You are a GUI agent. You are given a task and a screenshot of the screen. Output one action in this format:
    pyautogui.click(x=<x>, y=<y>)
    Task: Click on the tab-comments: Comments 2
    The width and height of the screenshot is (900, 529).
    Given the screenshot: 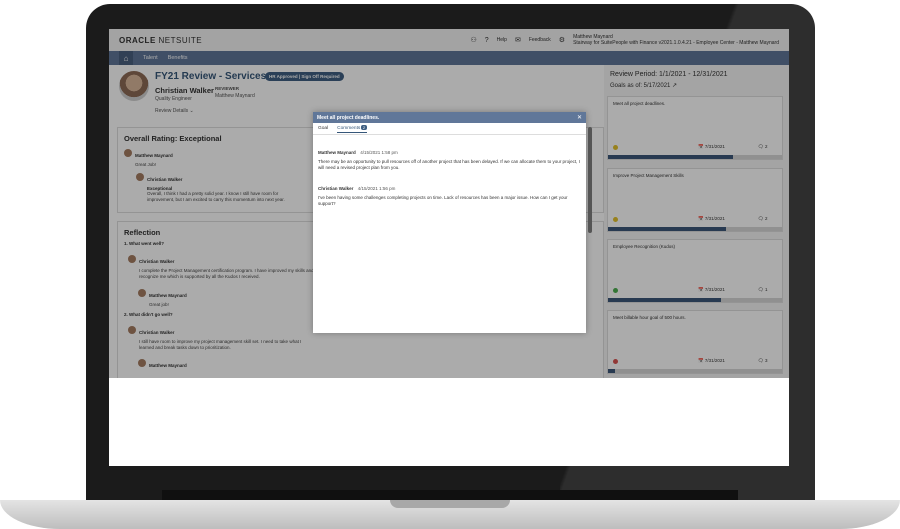 What is the action you would take?
    pyautogui.click(x=352, y=128)
    